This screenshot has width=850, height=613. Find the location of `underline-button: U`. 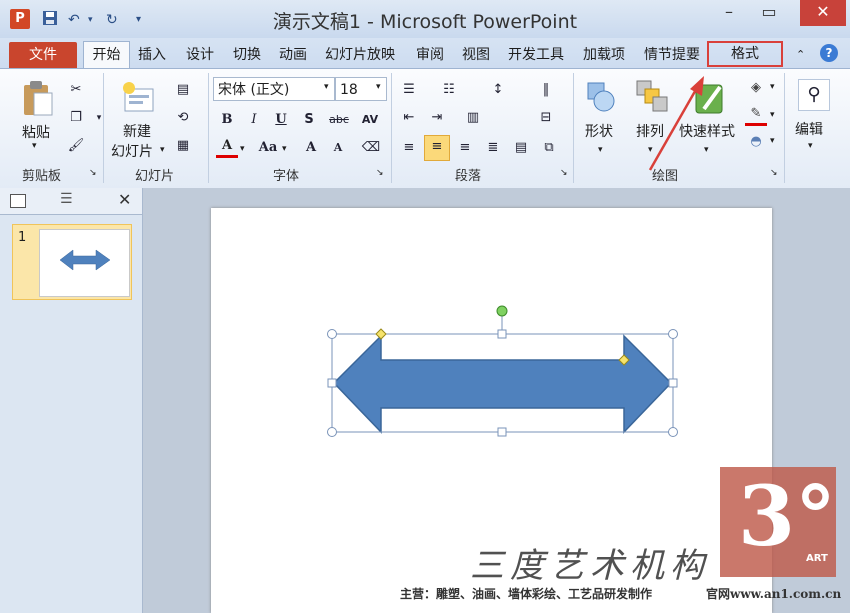

underline-button: U is located at coordinates (281, 120).